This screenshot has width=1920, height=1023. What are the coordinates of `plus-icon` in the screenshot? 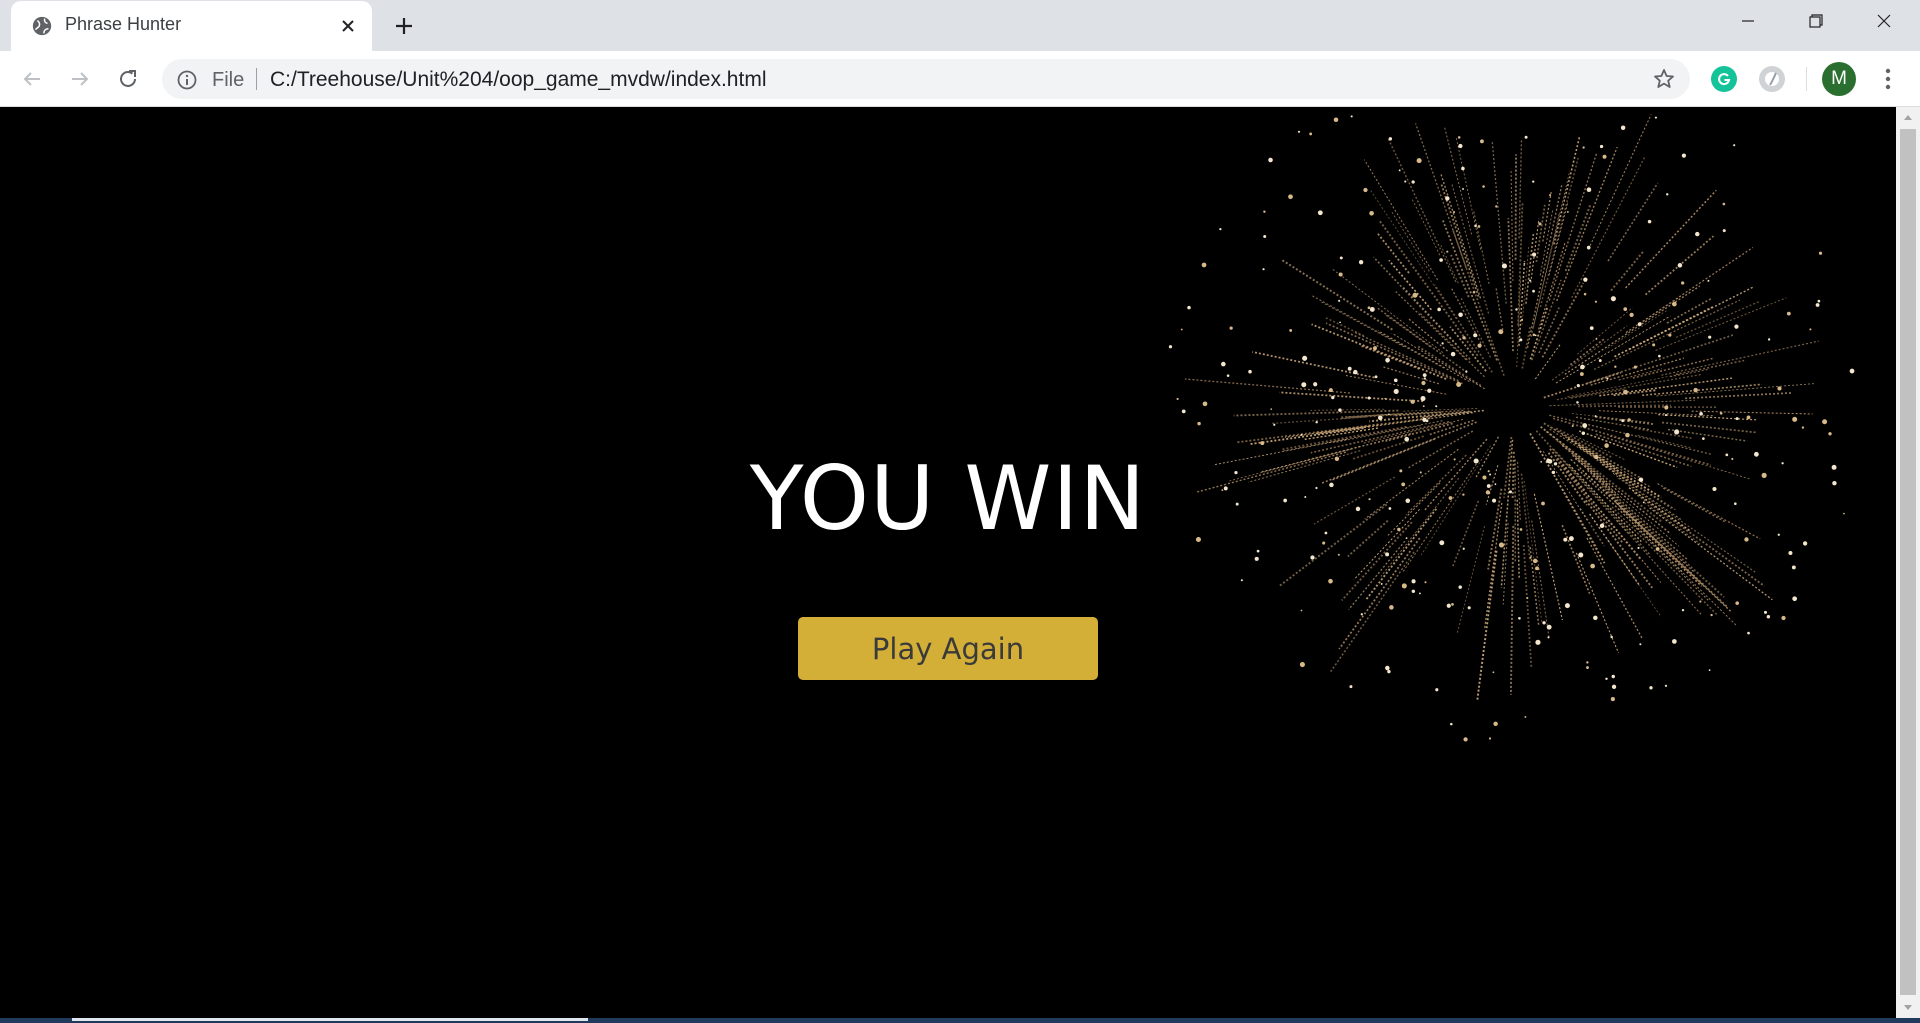 It's located at (404, 26).